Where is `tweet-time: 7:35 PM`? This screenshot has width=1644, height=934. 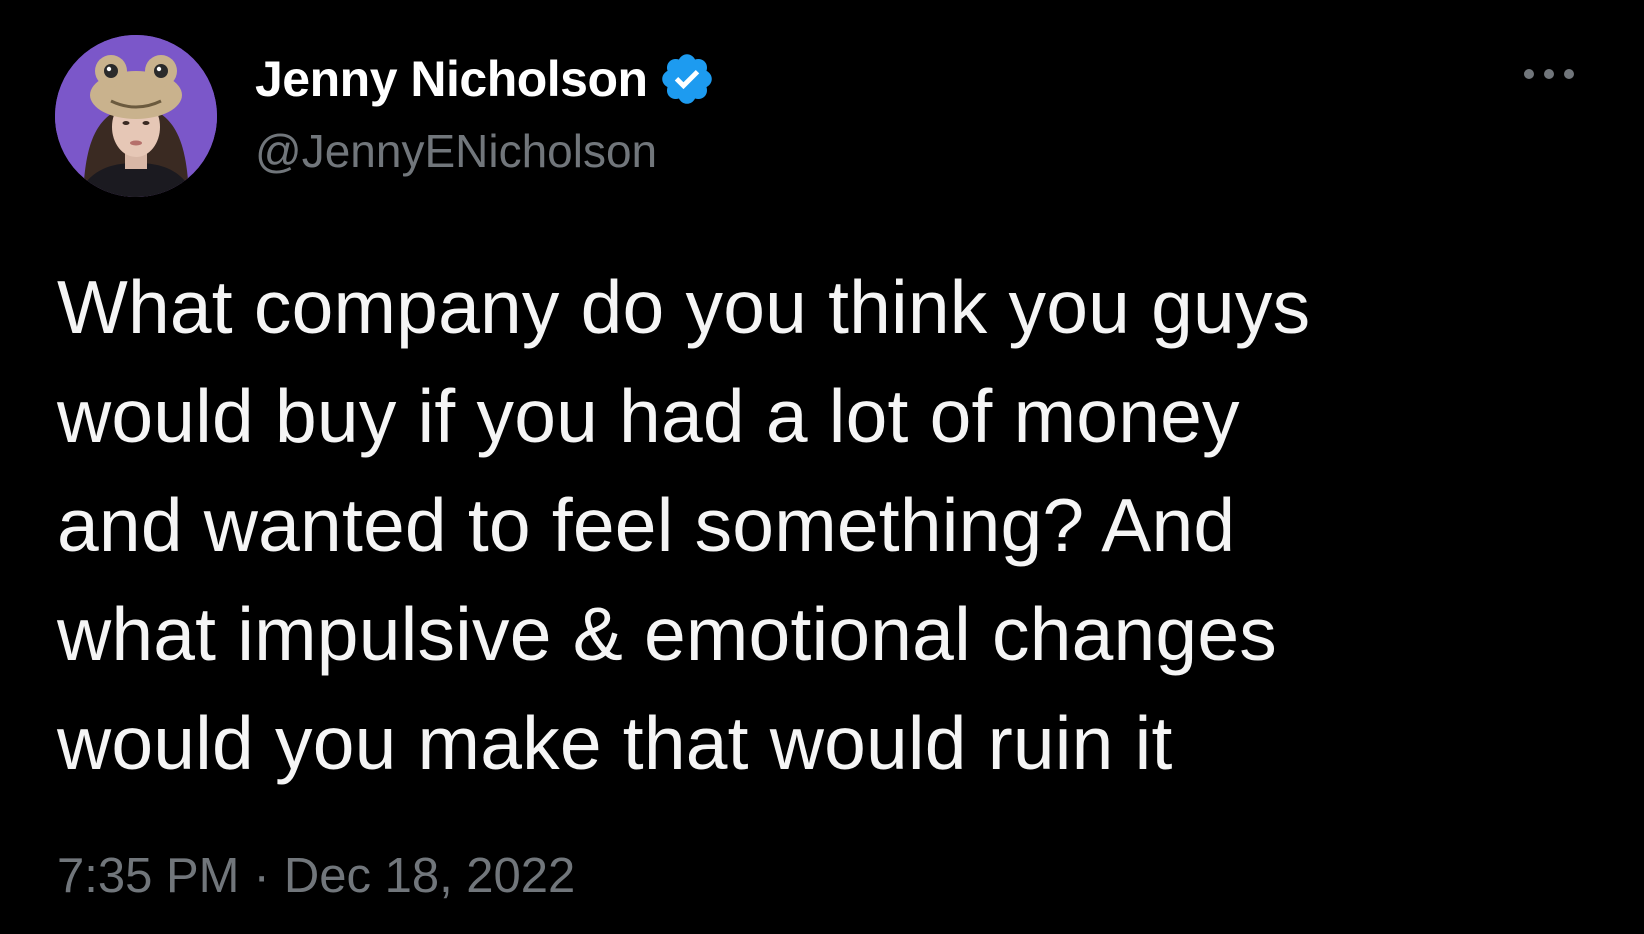 tweet-time: 7:35 PM is located at coordinates (148, 876).